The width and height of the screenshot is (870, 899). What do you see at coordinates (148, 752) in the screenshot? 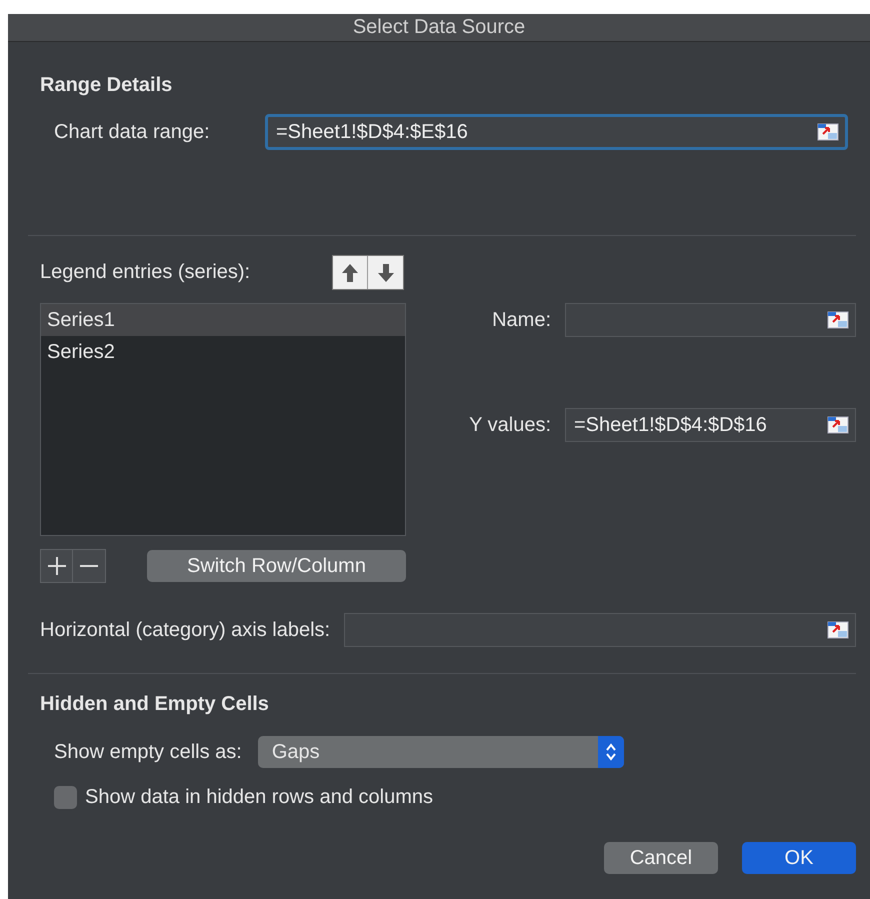
I see `field-label: Show empty cells as:` at bounding box center [148, 752].